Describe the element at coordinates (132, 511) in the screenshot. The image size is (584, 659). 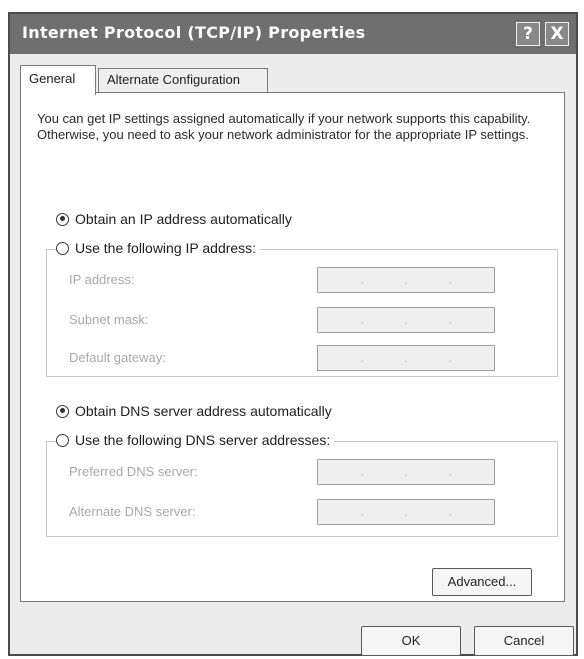
I see `alternate-dns-label: Alternate DNS server:` at that location.